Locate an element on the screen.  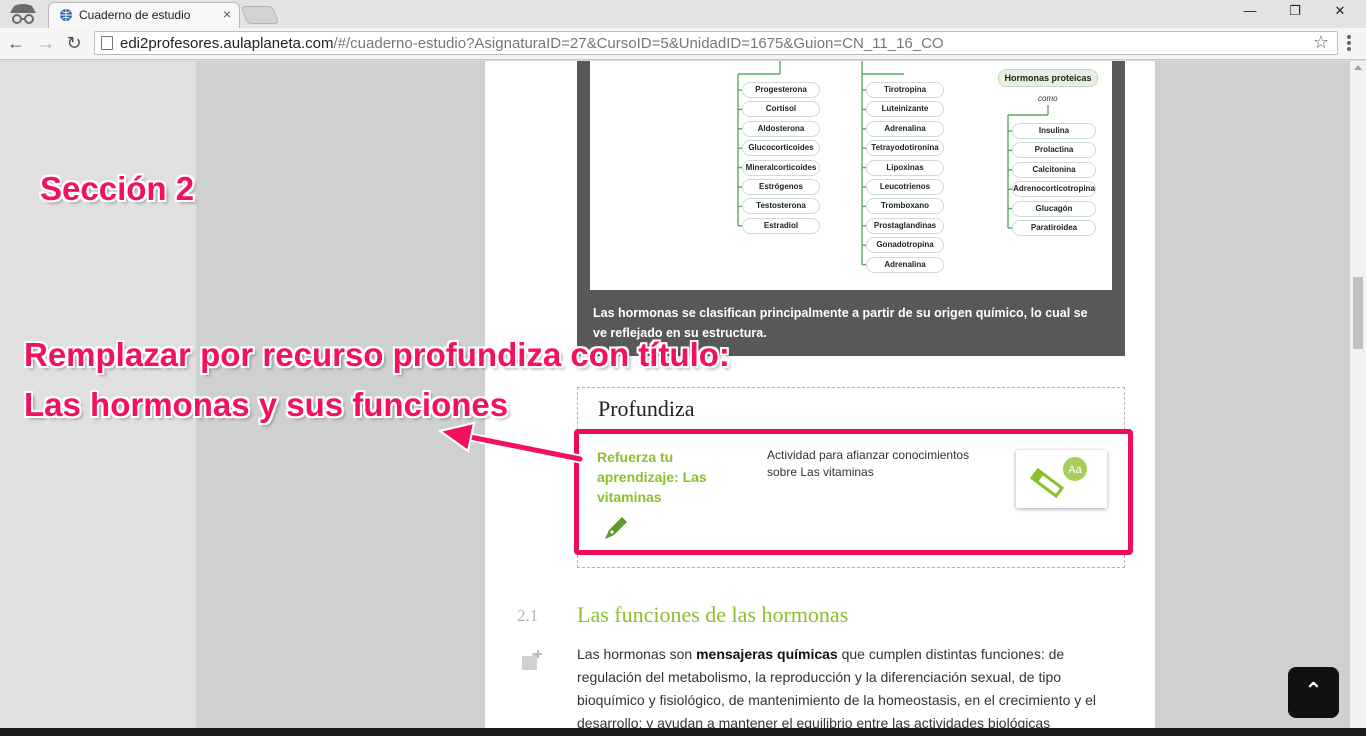
section-number: 2.1 is located at coordinates (528, 615).